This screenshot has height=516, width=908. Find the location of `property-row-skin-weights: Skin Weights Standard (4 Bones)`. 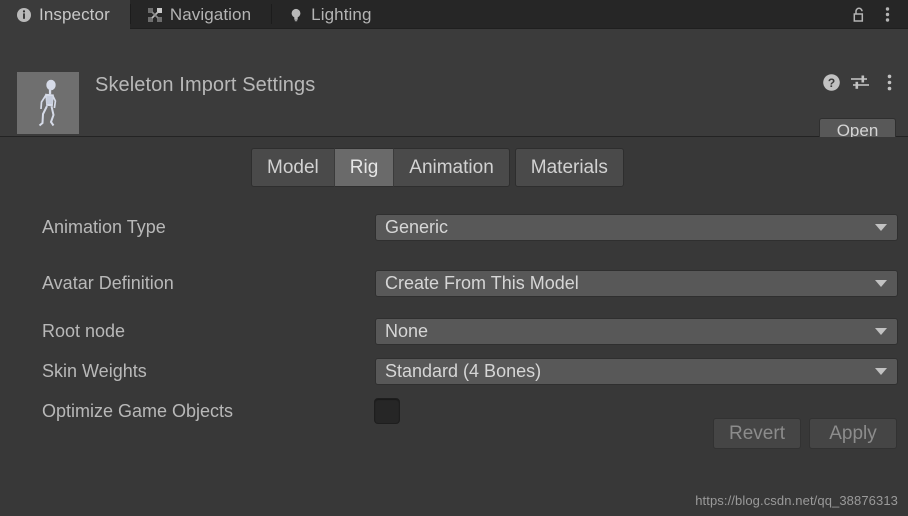

property-row-skin-weights: Skin Weights Standard (4 Bones) is located at coordinates (454, 371).